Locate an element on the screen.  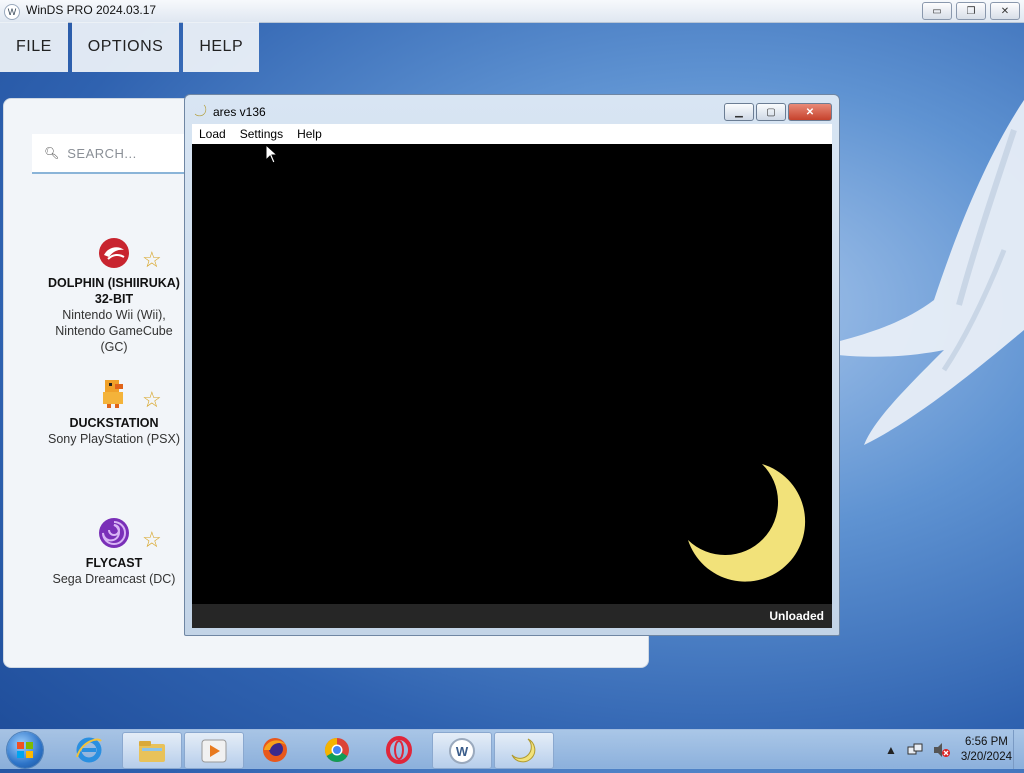
taskbar-ares is located at coordinates (524, 750).